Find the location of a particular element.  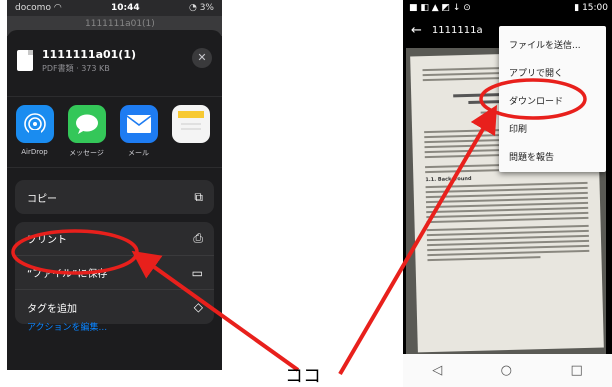

action-group-copy: コピー ⧉ is located at coordinates (114, 197).